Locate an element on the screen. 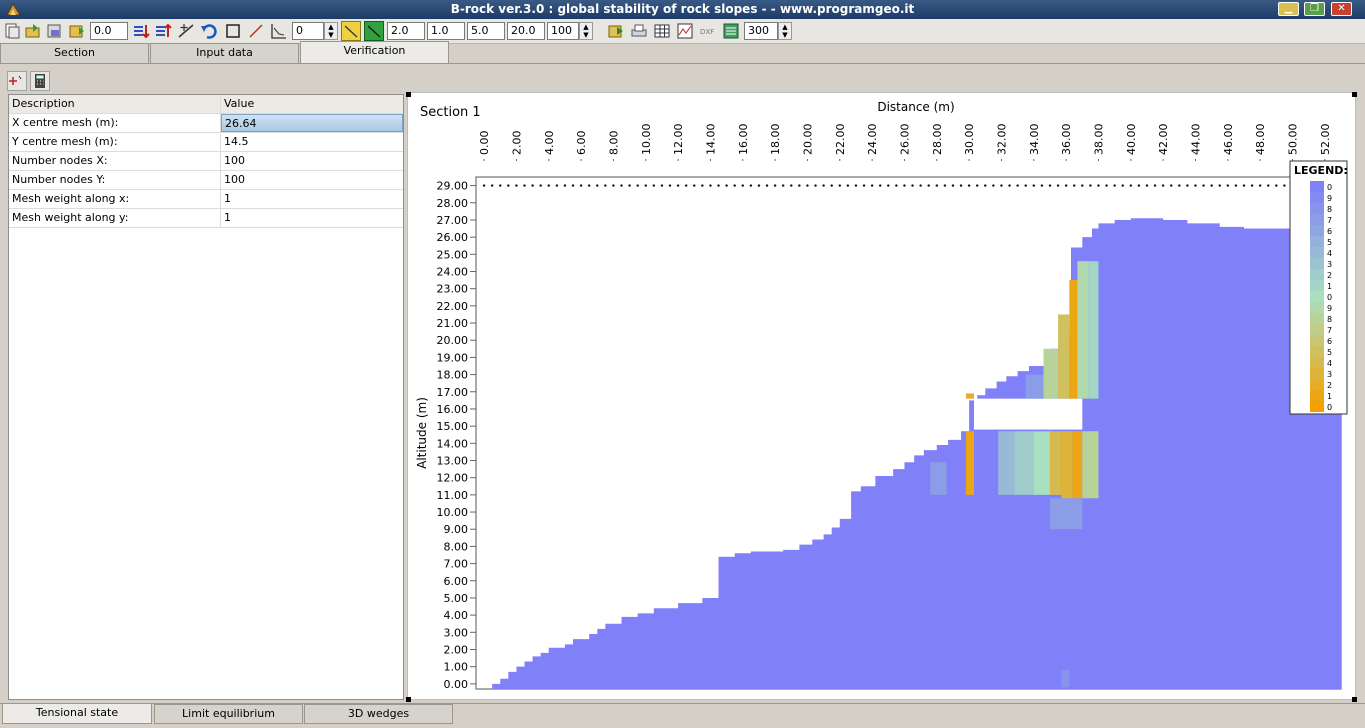 The height and width of the screenshot is (728, 1365). table-row: Y centre mesh (m): 14.5 is located at coordinates (206, 142).